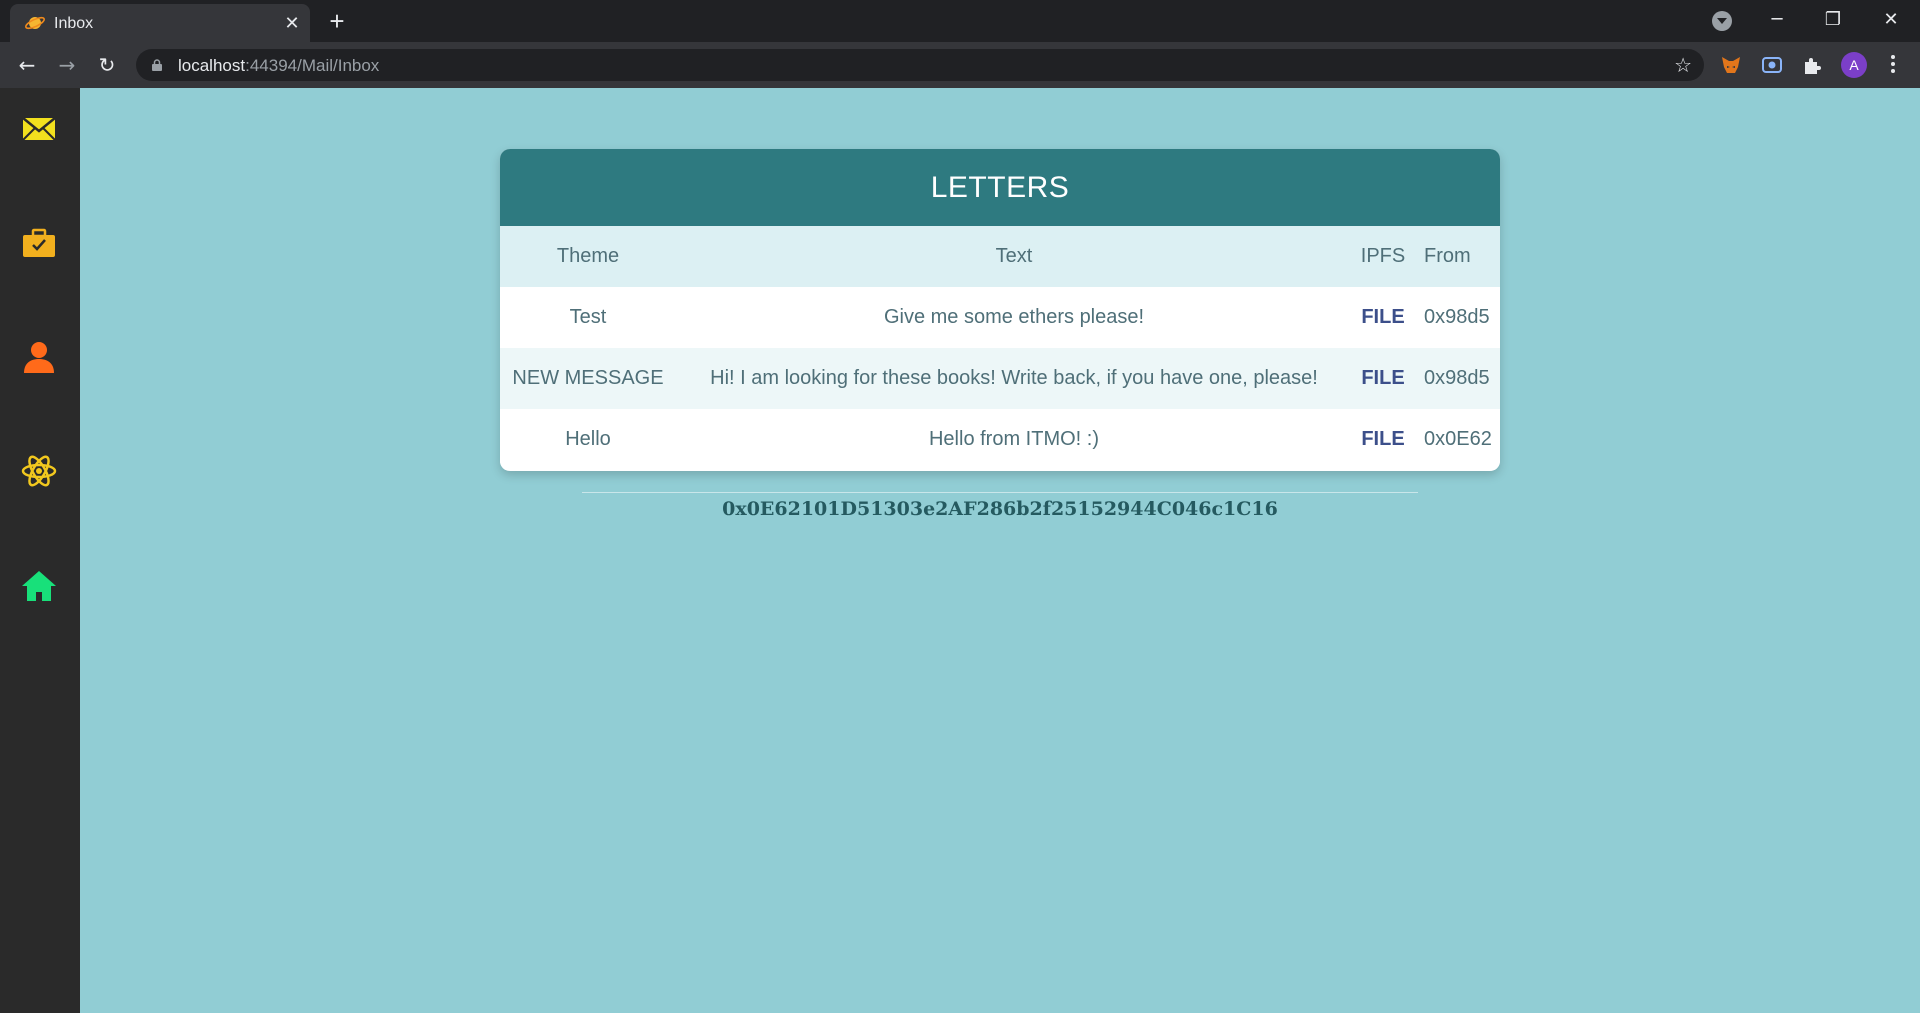  What do you see at coordinates (960, 21) in the screenshot?
I see `browser-titlebar: Inbox ✕ + ─ ❐ ✕` at bounding box center [960, 21].